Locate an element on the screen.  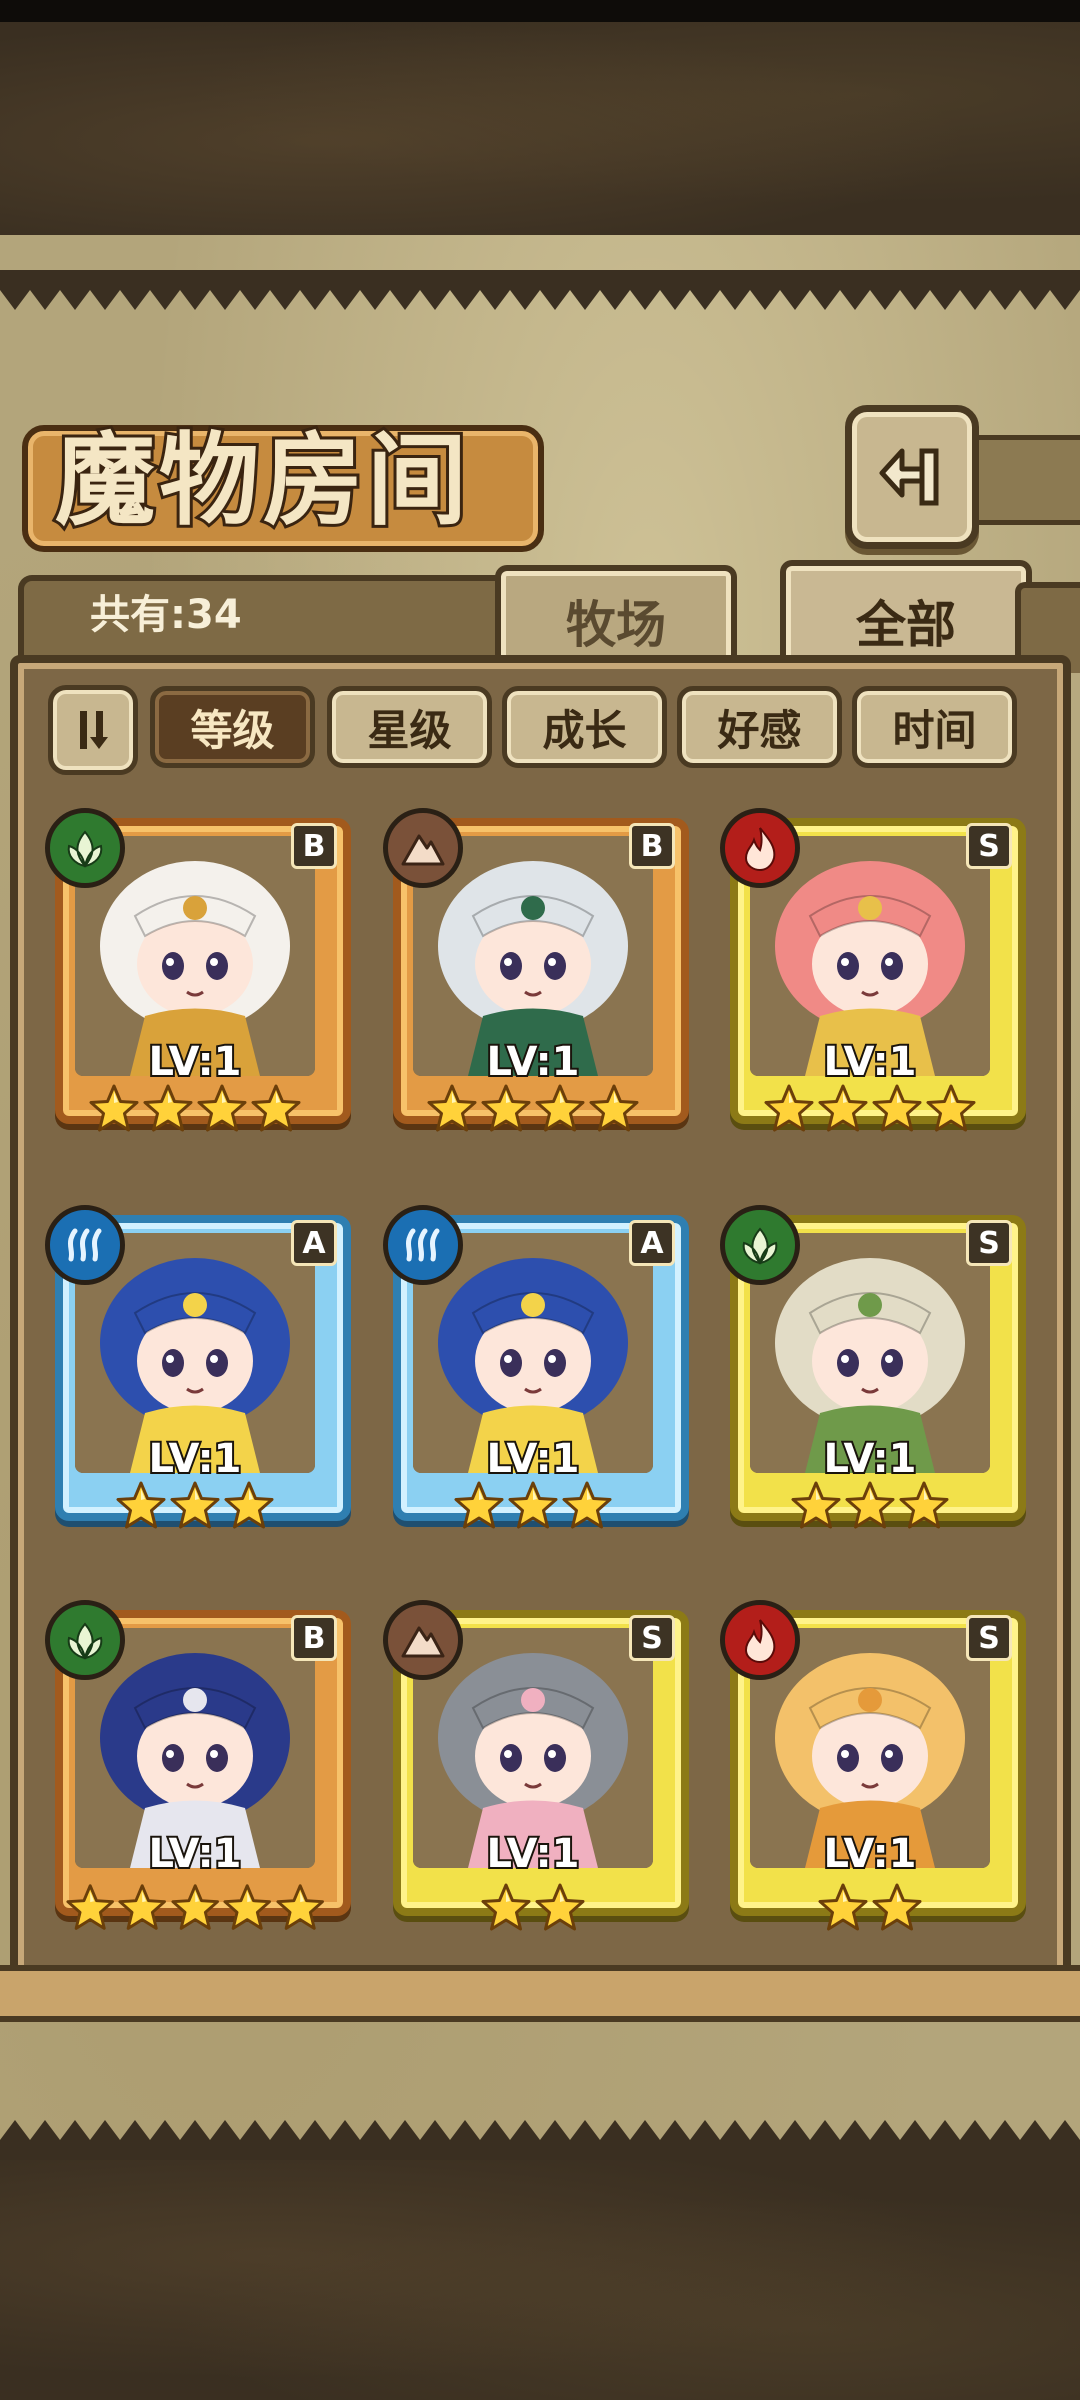
sort-order-toggle is located at coordinates (93, 730).